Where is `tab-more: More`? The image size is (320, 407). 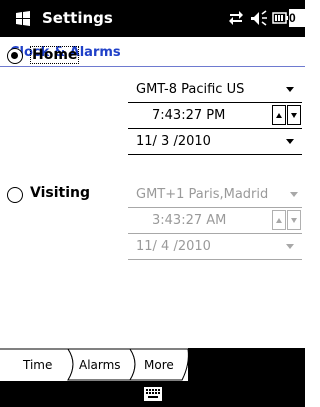
tab-more: More is located at coordinates (160, 364).